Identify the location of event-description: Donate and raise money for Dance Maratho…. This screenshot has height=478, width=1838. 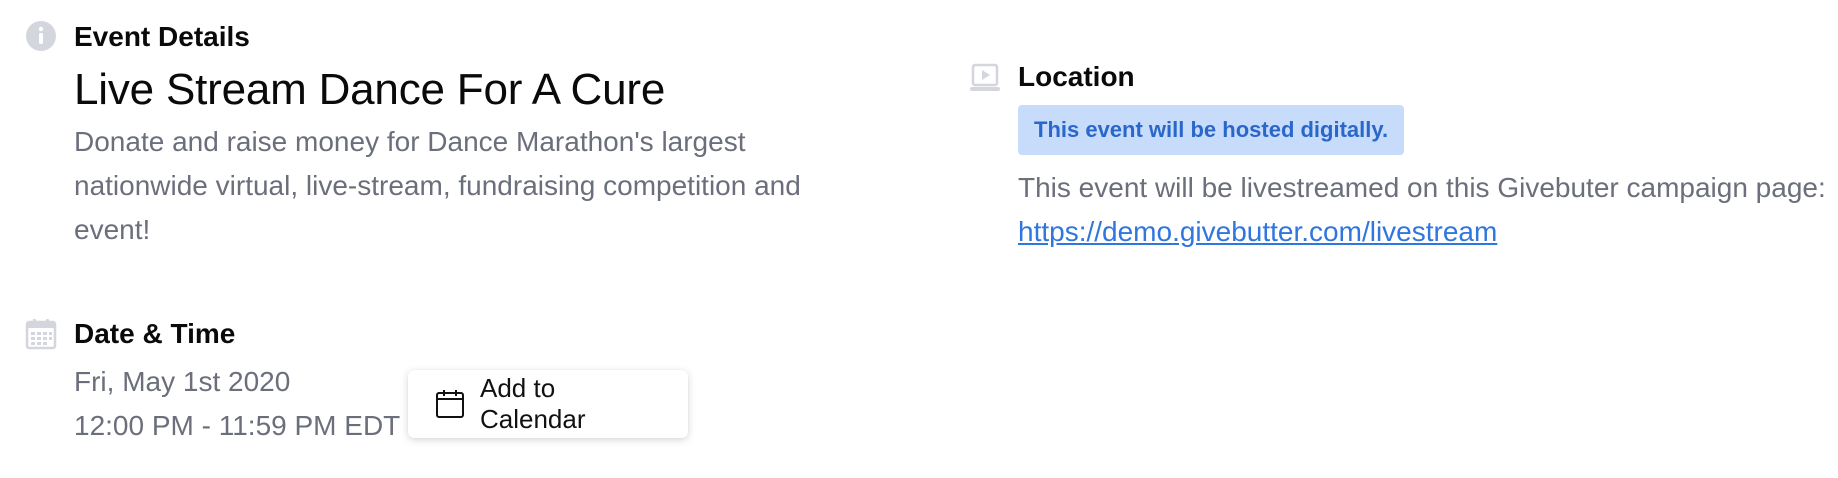
(474, 186).